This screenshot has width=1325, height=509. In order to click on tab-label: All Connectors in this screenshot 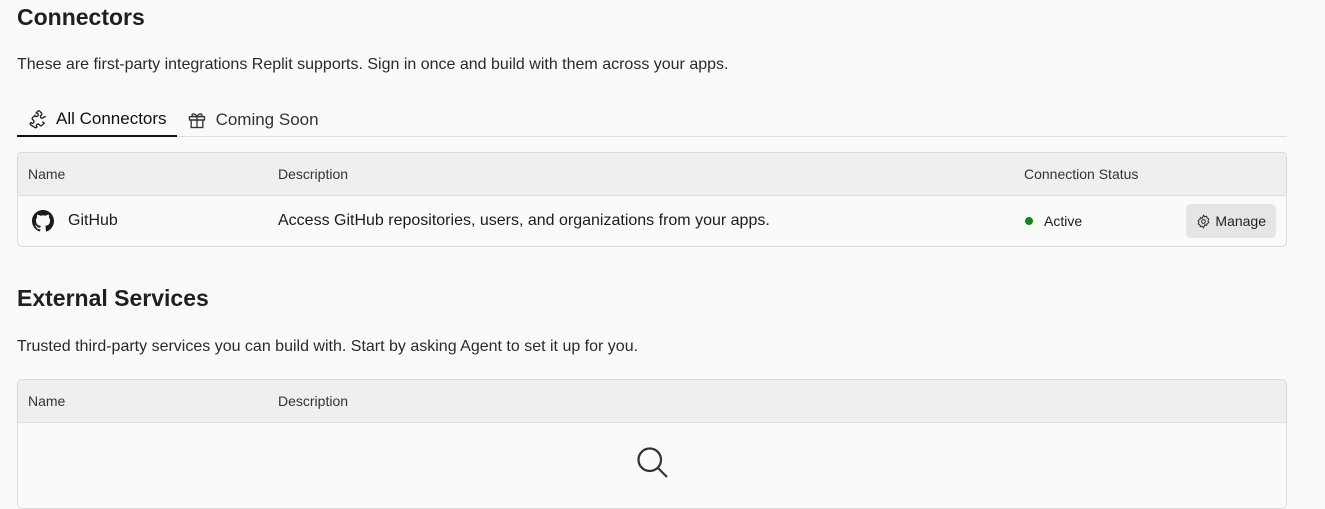, I will do `click(111, 118)`.